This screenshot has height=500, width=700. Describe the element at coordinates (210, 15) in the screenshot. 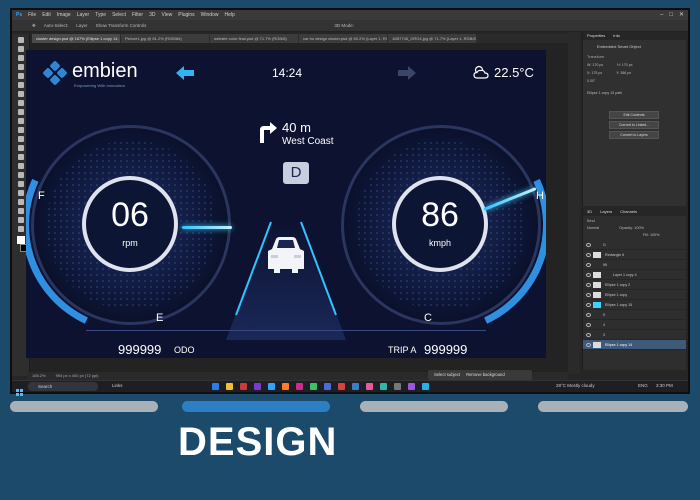

I see `menu-window: Window` at that location.